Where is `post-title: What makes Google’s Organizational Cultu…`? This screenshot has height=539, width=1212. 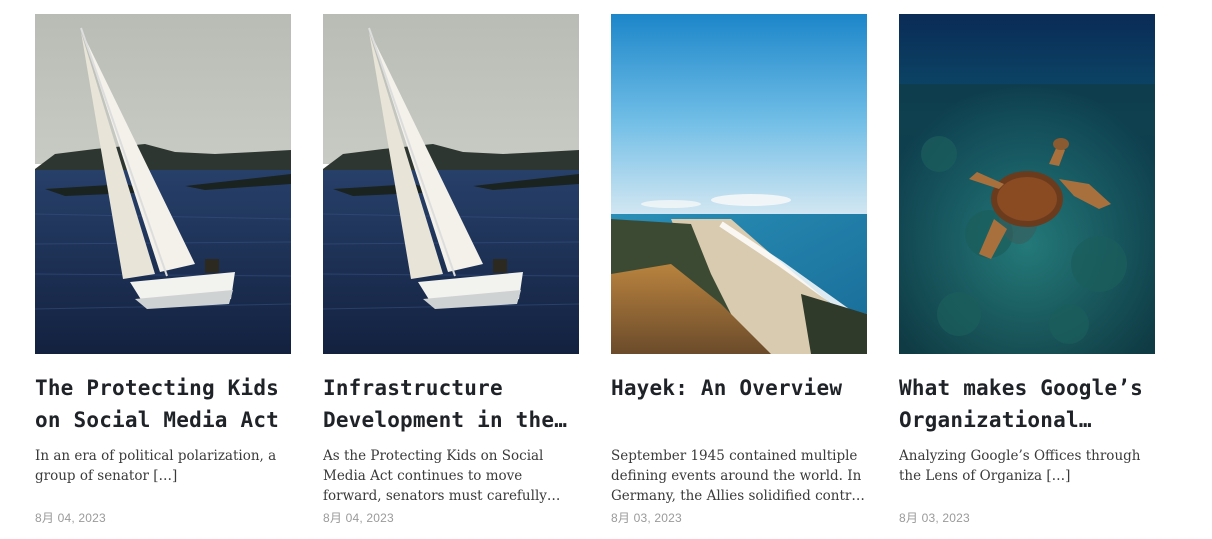 post-title: What makes Google’s Organizational Cultu… is located at coordinates (1027, 404).